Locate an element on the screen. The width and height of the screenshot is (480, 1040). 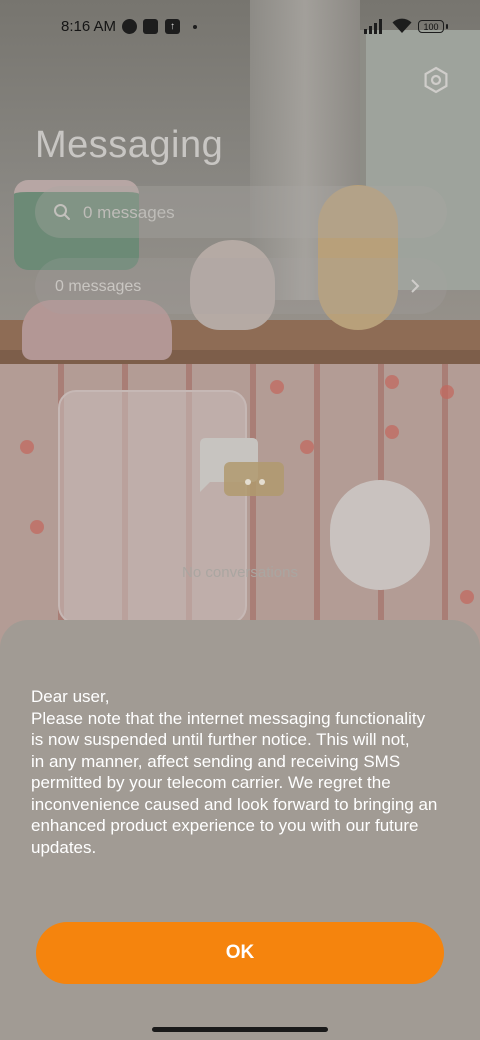
battery-icon: 100 is located at coordinates (433, 26).